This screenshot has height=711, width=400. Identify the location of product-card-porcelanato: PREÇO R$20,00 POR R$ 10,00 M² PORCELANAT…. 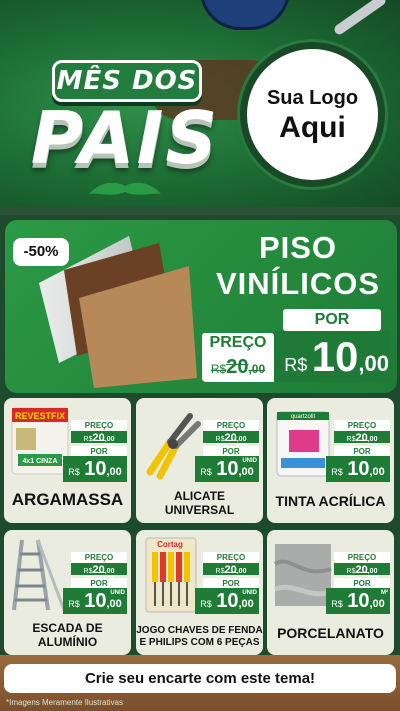
(330, 592).